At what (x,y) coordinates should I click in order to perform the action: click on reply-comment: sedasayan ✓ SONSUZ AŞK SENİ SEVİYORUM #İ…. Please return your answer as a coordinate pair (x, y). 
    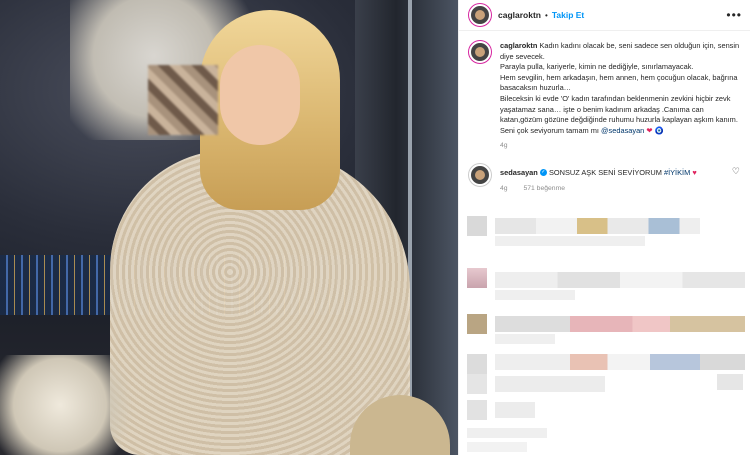
    Looking at the image, I should click on (604, 178).